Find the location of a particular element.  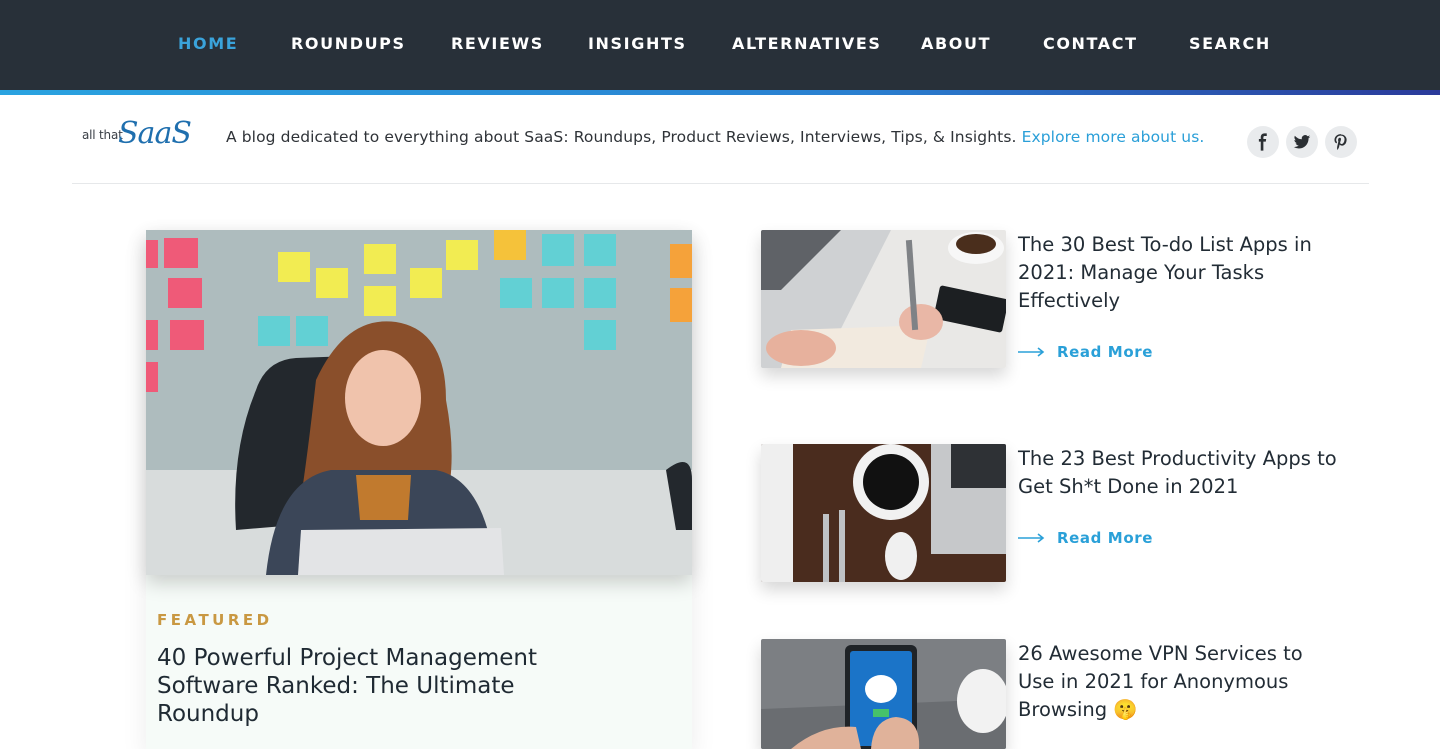

pinterest-icon is located at coordinates (1341, 142).